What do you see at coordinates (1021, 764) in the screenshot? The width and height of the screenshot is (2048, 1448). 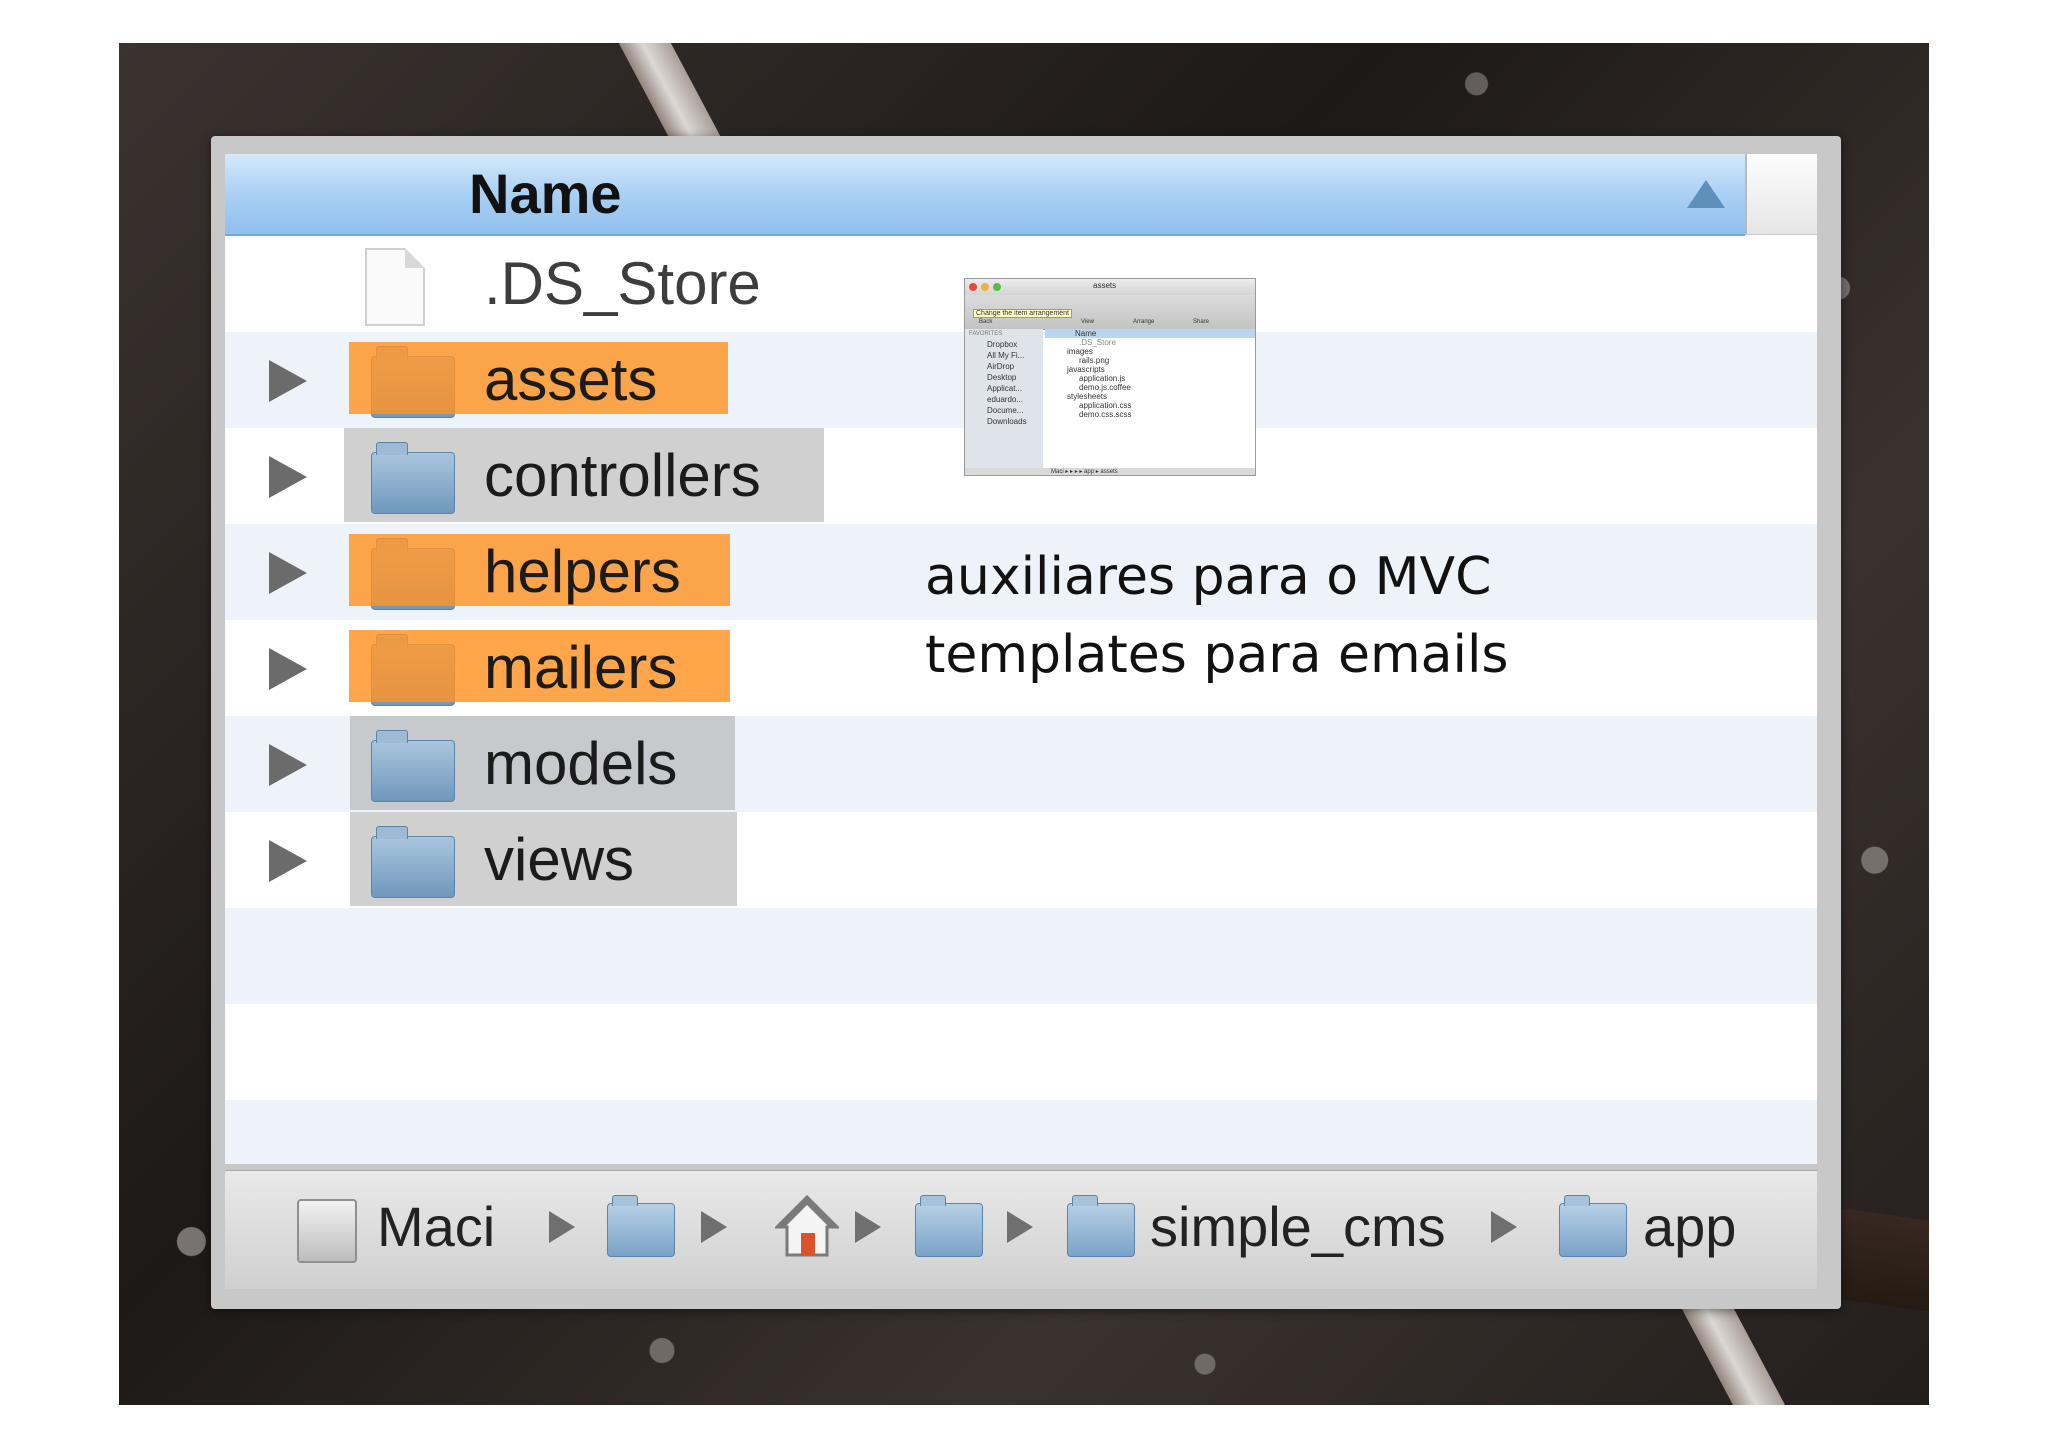 I see `folder-row-models: models` at bounding box center [1021, 764].